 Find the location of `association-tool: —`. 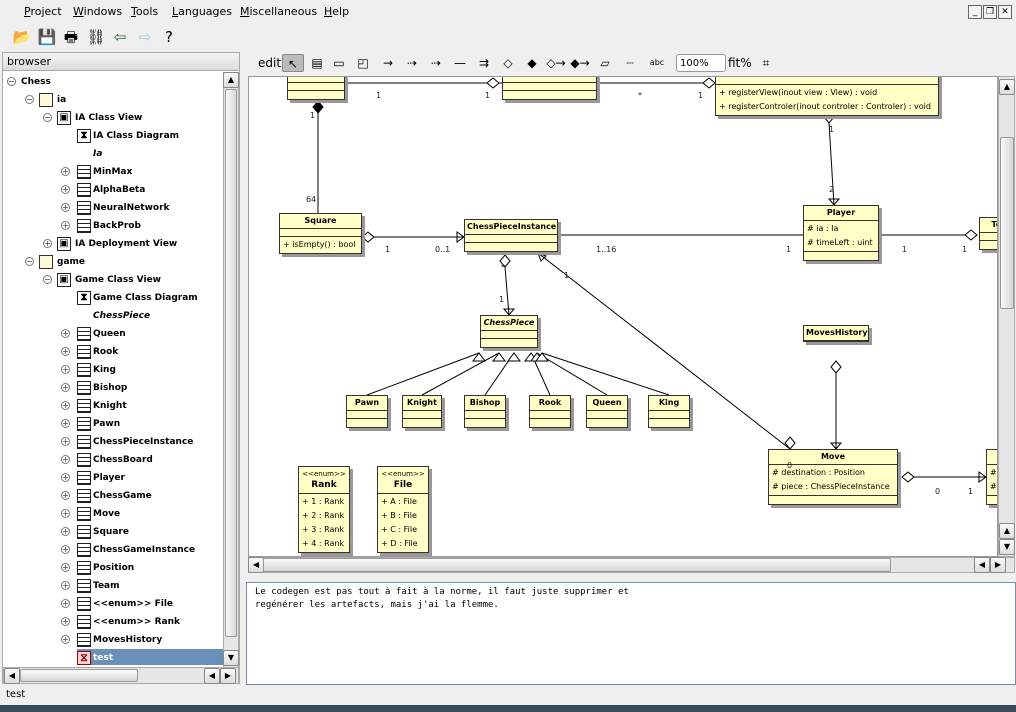

association-tool: — is located at coordinates (460, 63).